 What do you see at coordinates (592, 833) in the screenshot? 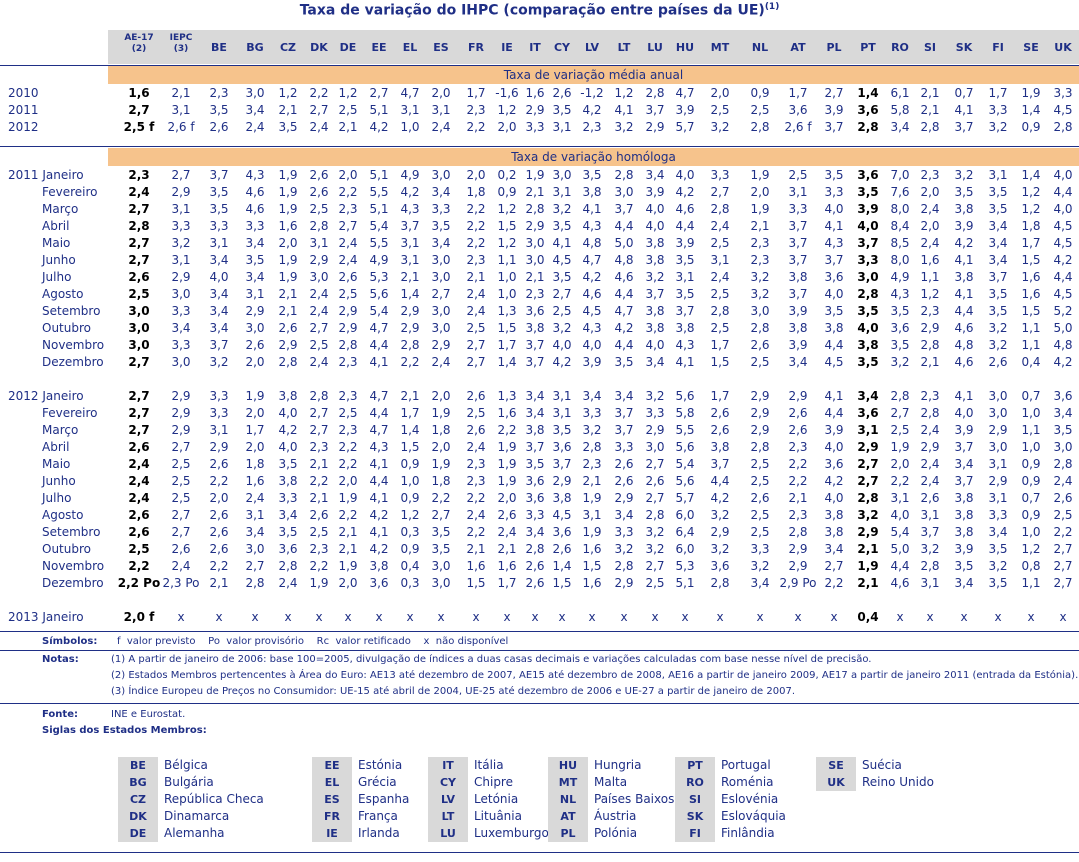
I see `sigla-item: PL Polónia` at bounding box center [592, 833].